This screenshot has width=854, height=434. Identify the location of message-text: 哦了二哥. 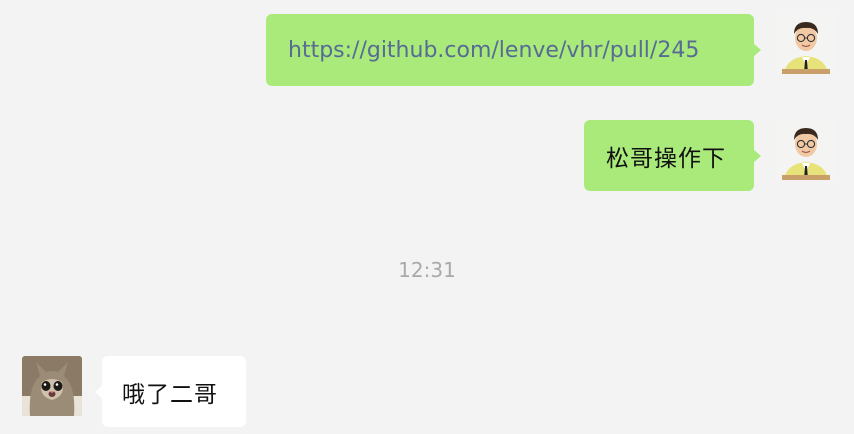
(170, 394).